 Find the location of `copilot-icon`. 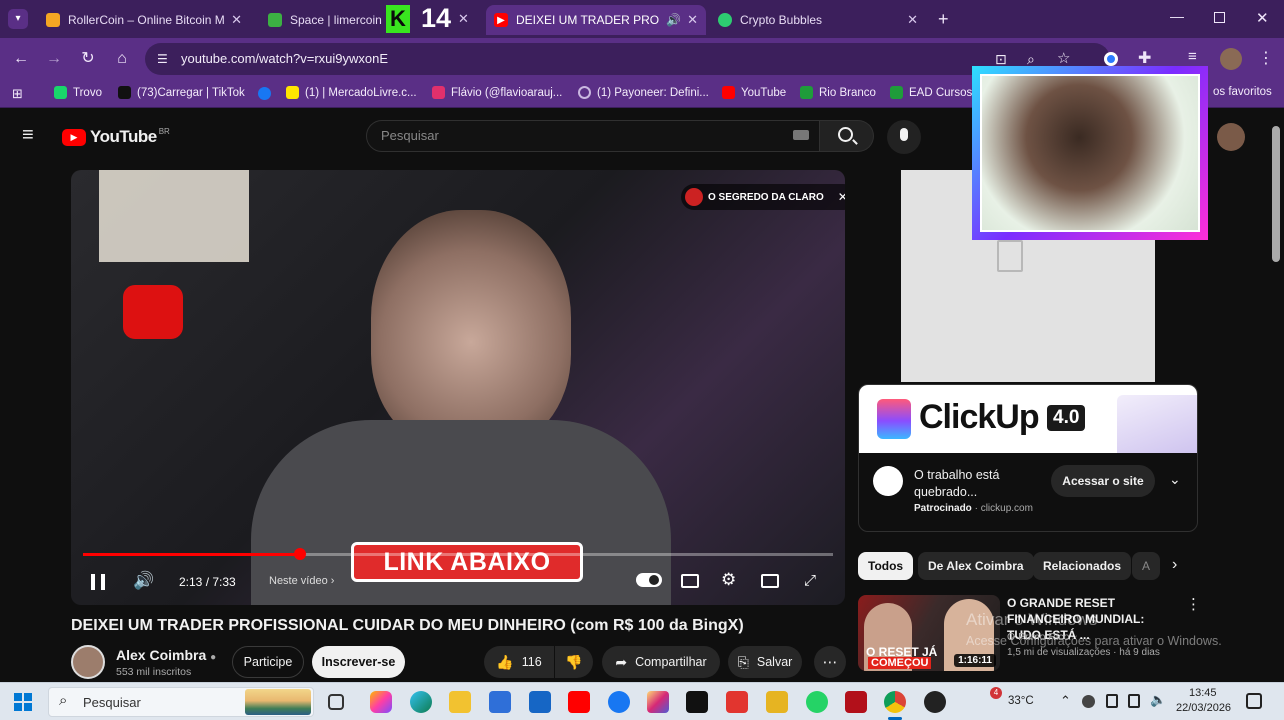

copilot-icon is located at coordinates (381, 702).